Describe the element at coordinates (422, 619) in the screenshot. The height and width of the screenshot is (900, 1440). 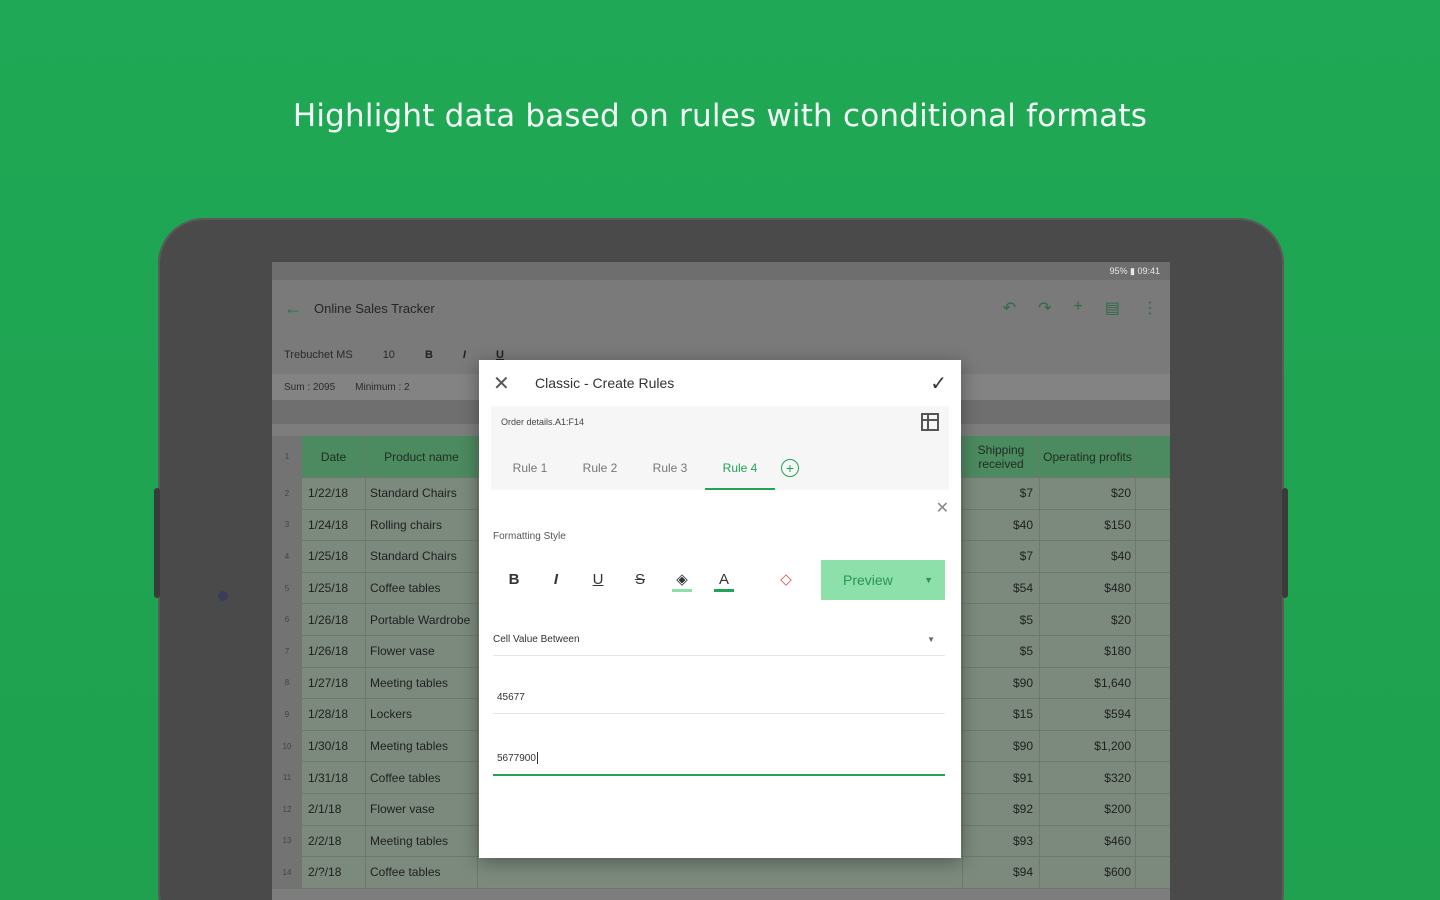
I see `cell-product: Portable Wardrobe` at that location.